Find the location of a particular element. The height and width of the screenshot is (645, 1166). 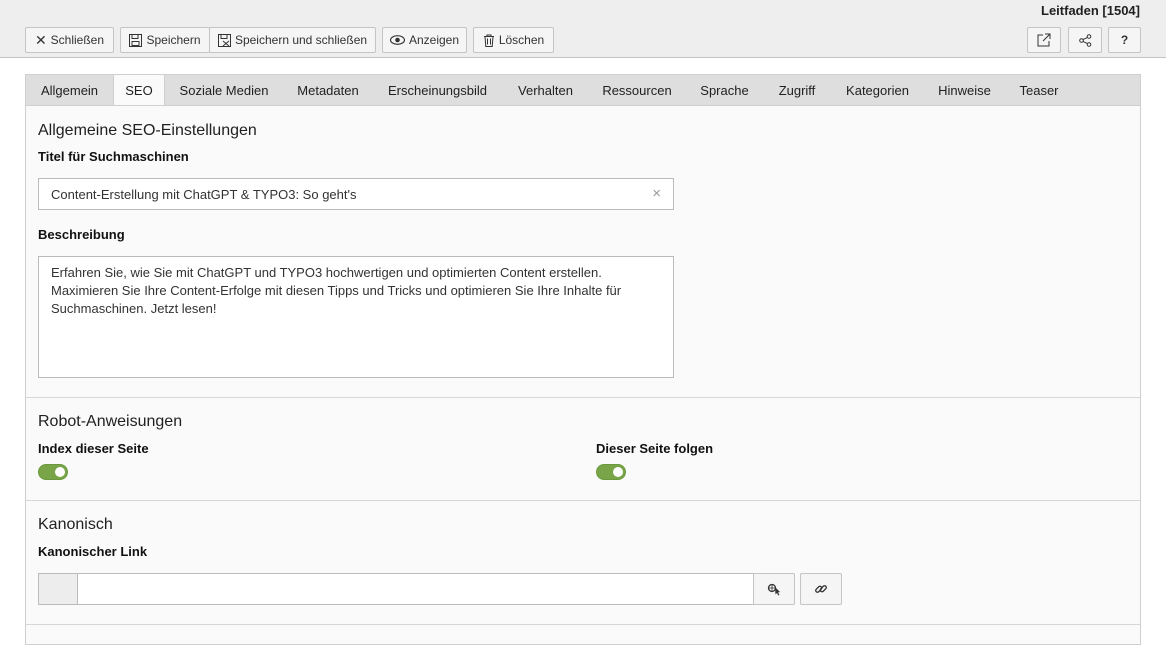

tab-seo: SEO is located at coordinates (139, 90).